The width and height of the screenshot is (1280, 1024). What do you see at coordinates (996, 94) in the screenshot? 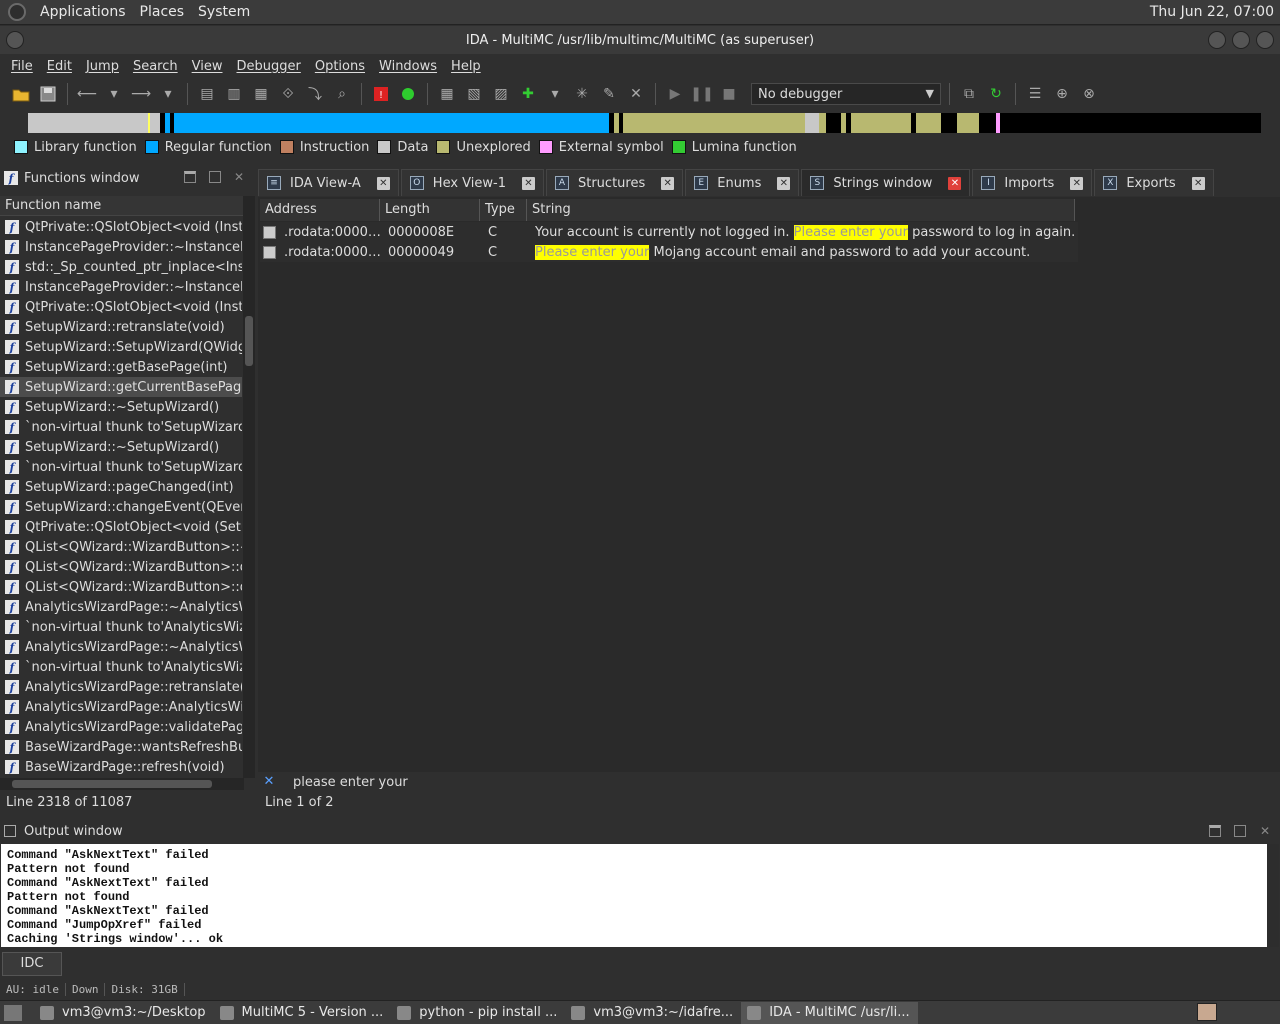
I see `refresh-icon: ↻` at bounding box center [996, 94].